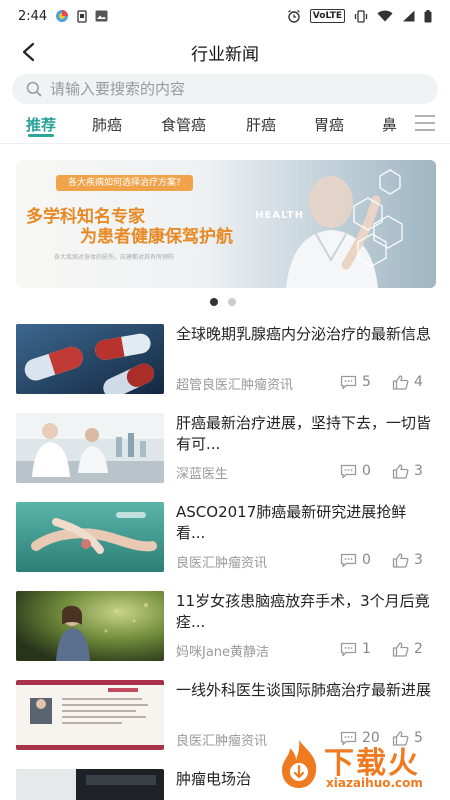 This screenshot has height=800, width=450. I want to click on news-item: 全球晚期乳腺癌内分泌治疗的最新信息 超管良医汇肿瘤资讯 5 4, so click(226, 364).